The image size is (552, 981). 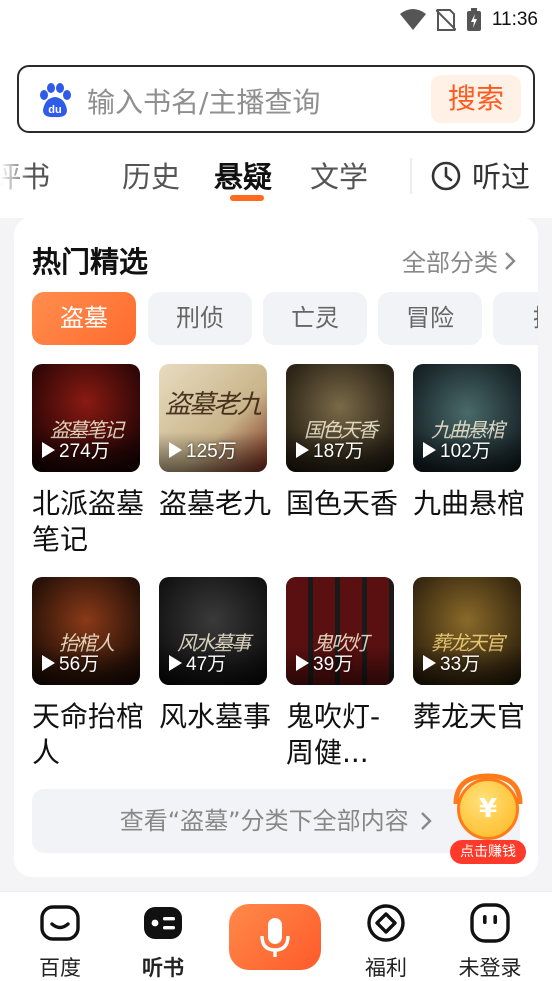 I want to click on tag-tui: 推, so click(x=515, y=318).